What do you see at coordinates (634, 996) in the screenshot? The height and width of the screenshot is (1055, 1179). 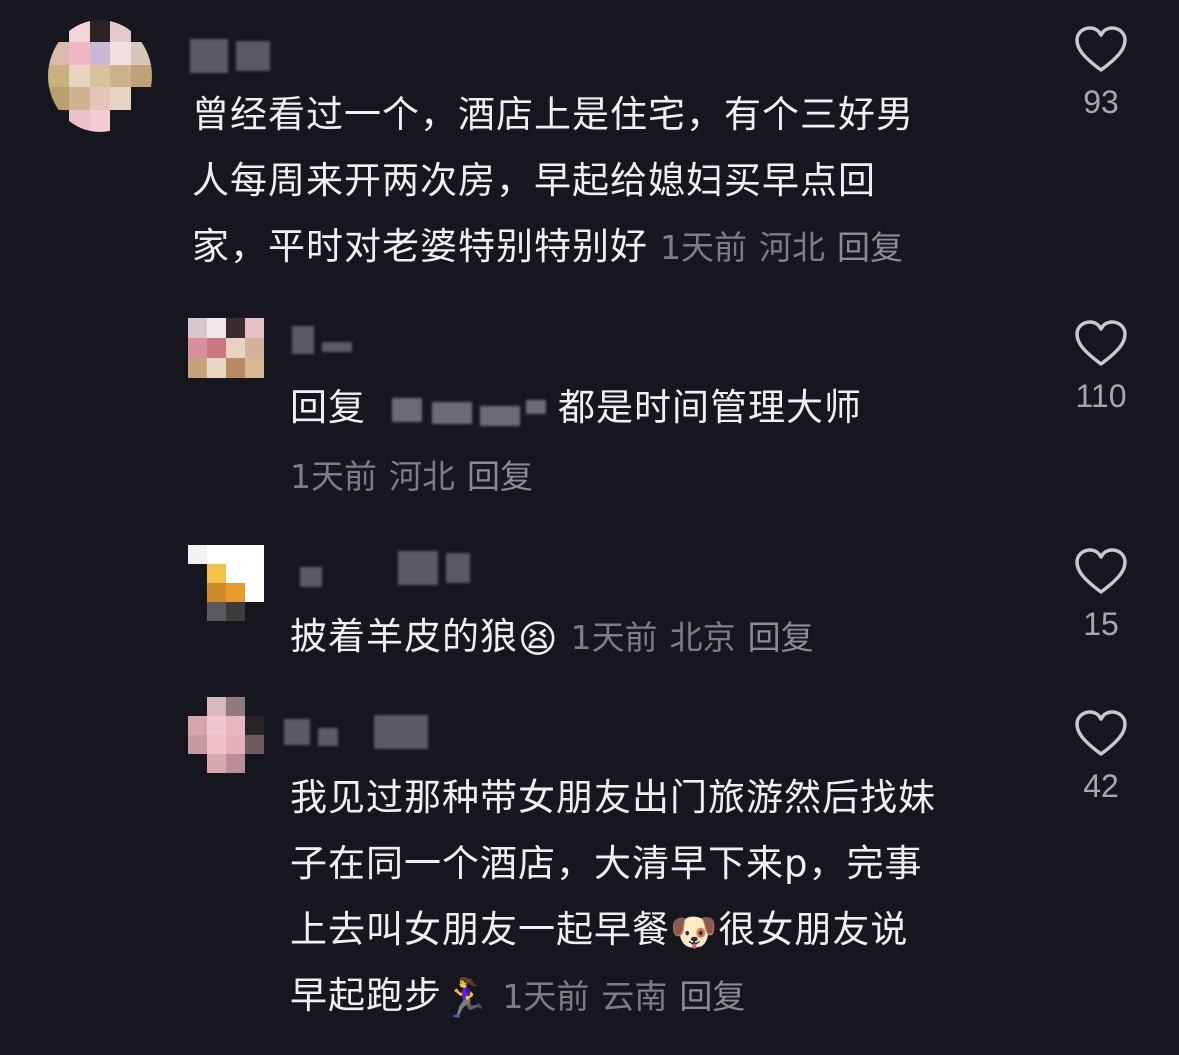 I see `comment-location: 云南` at bounding box center [634, 996].